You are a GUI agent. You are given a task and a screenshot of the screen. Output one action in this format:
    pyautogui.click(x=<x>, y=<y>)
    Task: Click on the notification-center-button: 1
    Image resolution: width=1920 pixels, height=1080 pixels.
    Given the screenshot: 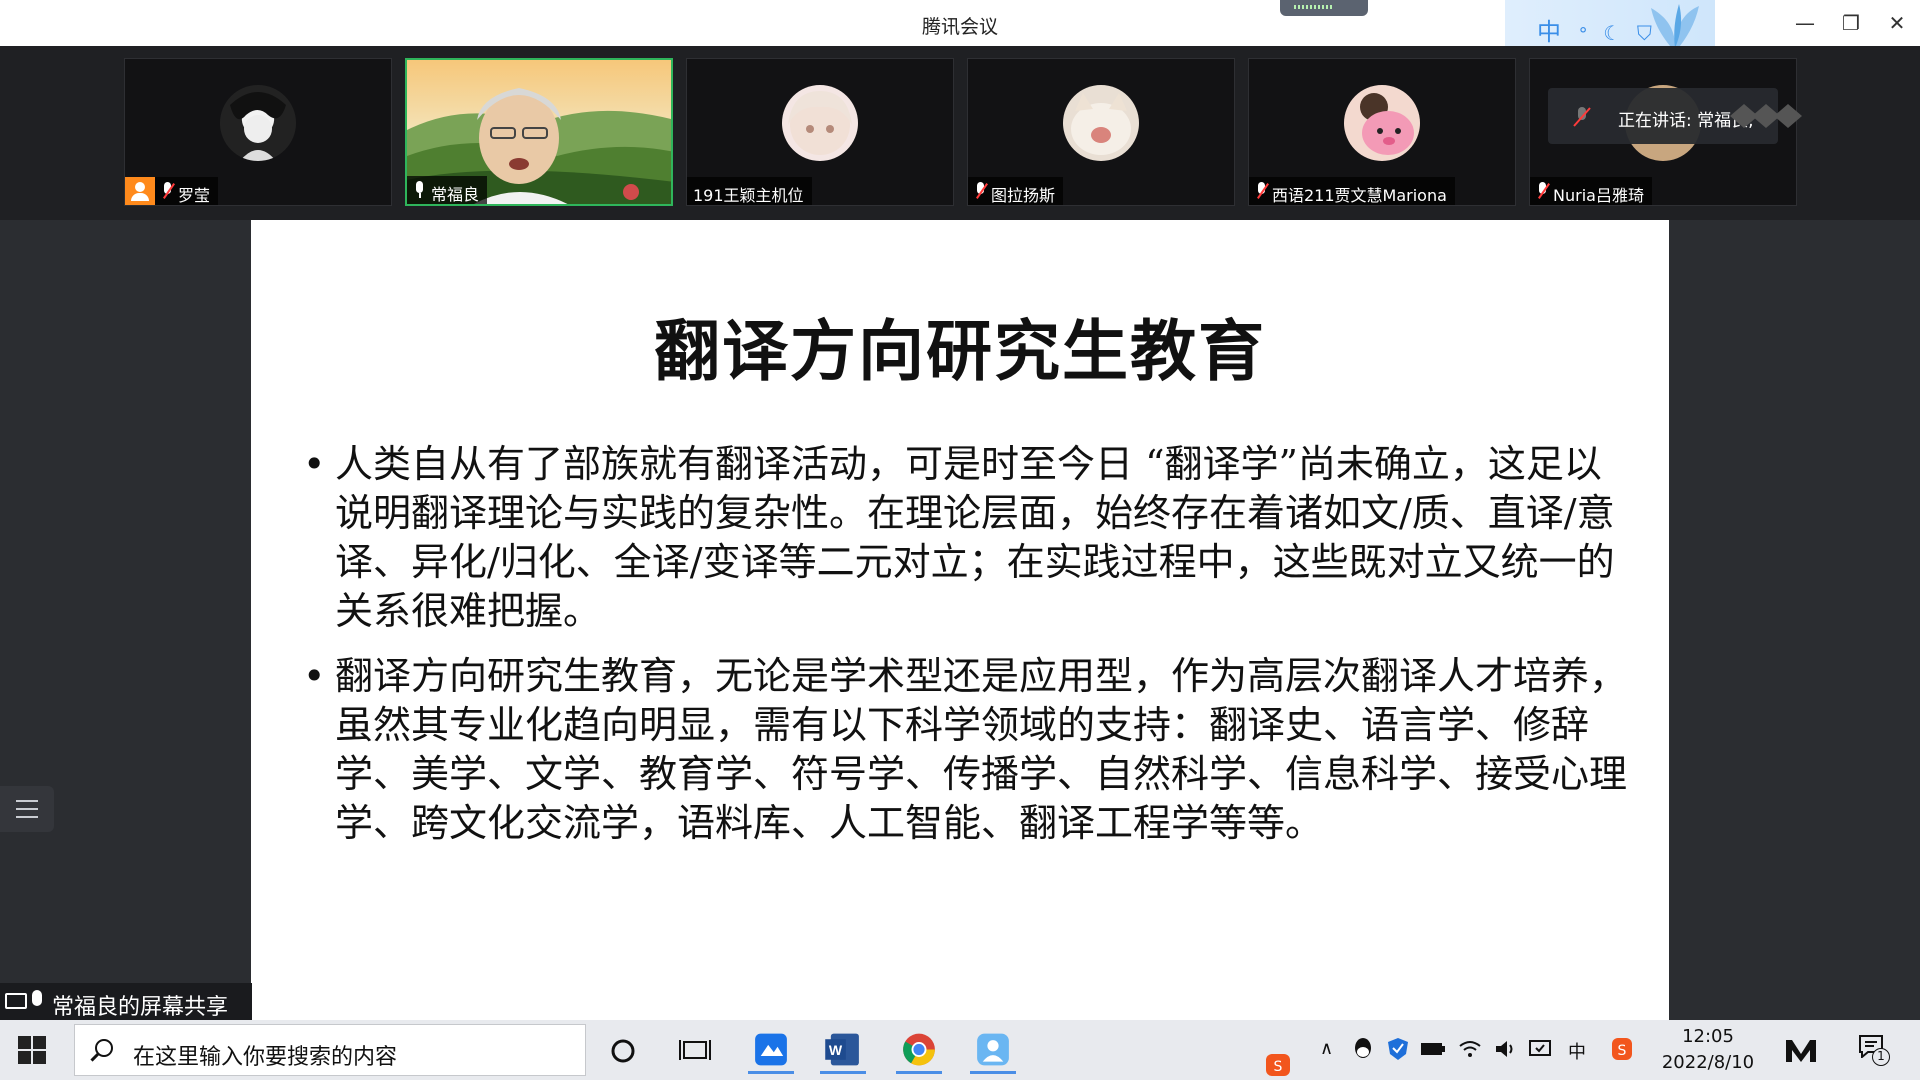 What is the action you would take?
    pyautogui.click(x=1875, y=1051)
    